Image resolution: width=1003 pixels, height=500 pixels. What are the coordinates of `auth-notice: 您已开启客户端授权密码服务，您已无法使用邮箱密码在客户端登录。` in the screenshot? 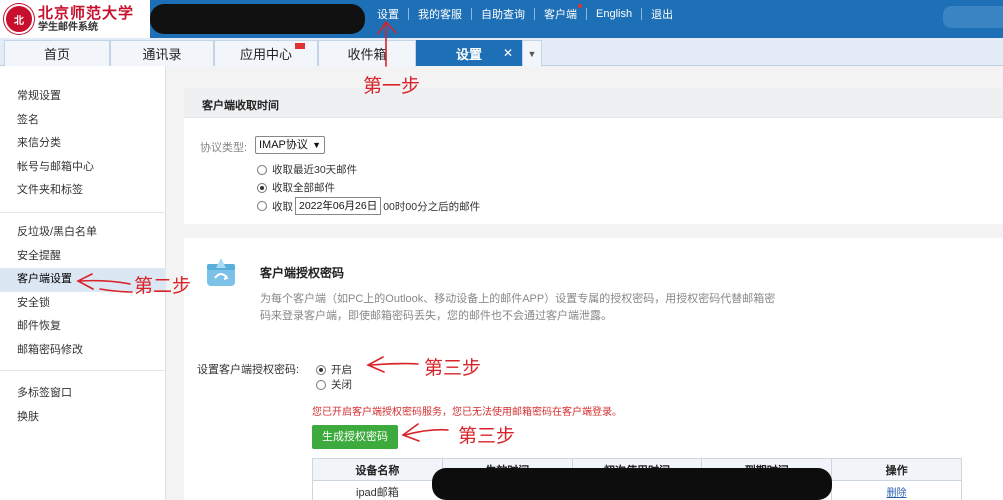 It's located at (467, 412).